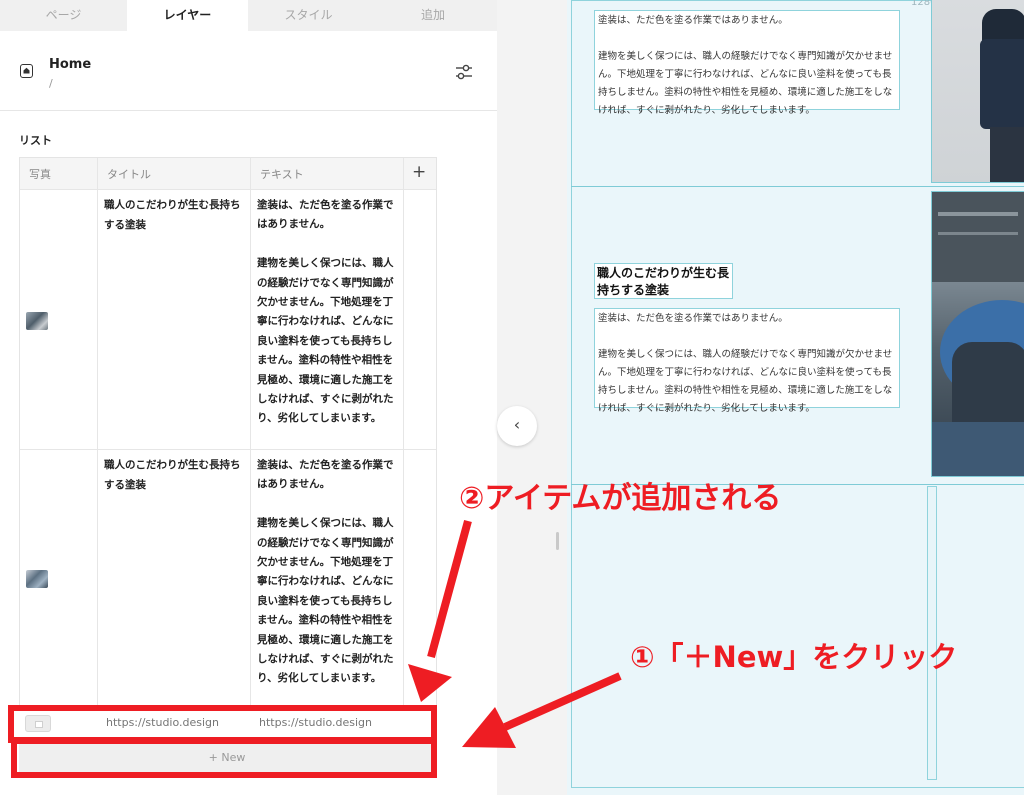 Image resolution: width=1024 pixels, height=795 pixels. I want to click on annotation-step1: ①「＋New」をクリック, so click(794, 657).